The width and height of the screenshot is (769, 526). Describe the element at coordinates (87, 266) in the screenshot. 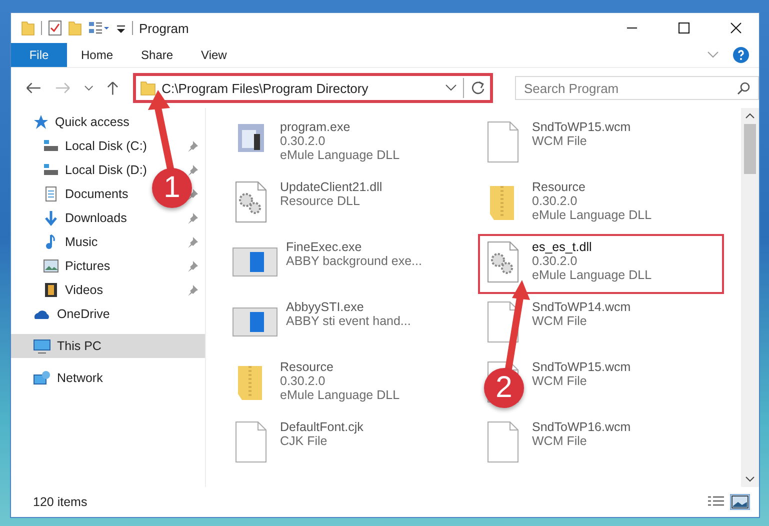

I see `sidebar-label: Pictures` at that location.